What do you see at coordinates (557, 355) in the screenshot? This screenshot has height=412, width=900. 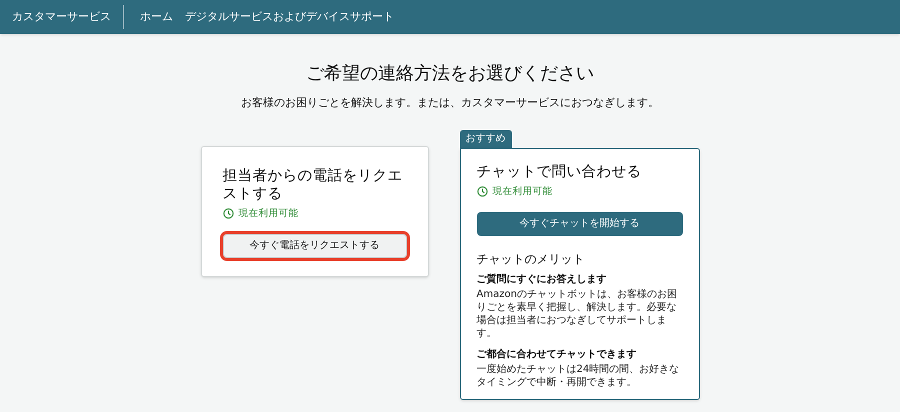 I see `benefit-heading: ご都合に合わせてチャットできます` at bounding box center [557, 355].